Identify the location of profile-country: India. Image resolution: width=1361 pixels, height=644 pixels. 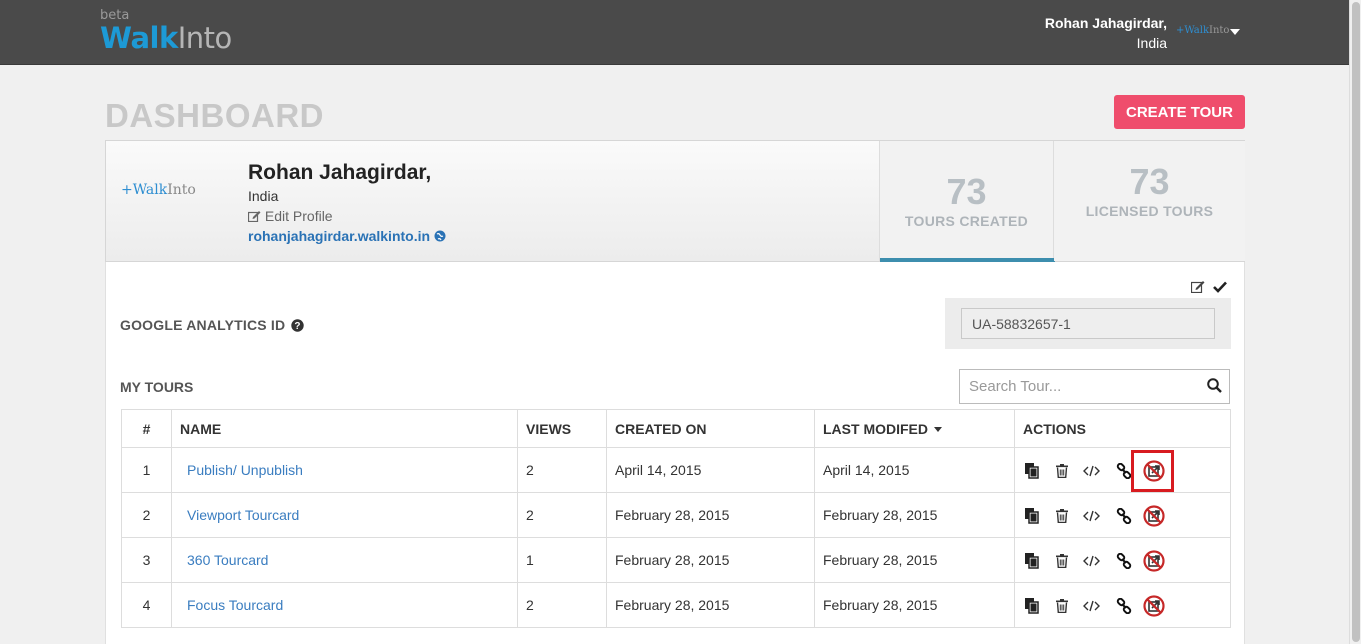
(263, 196).